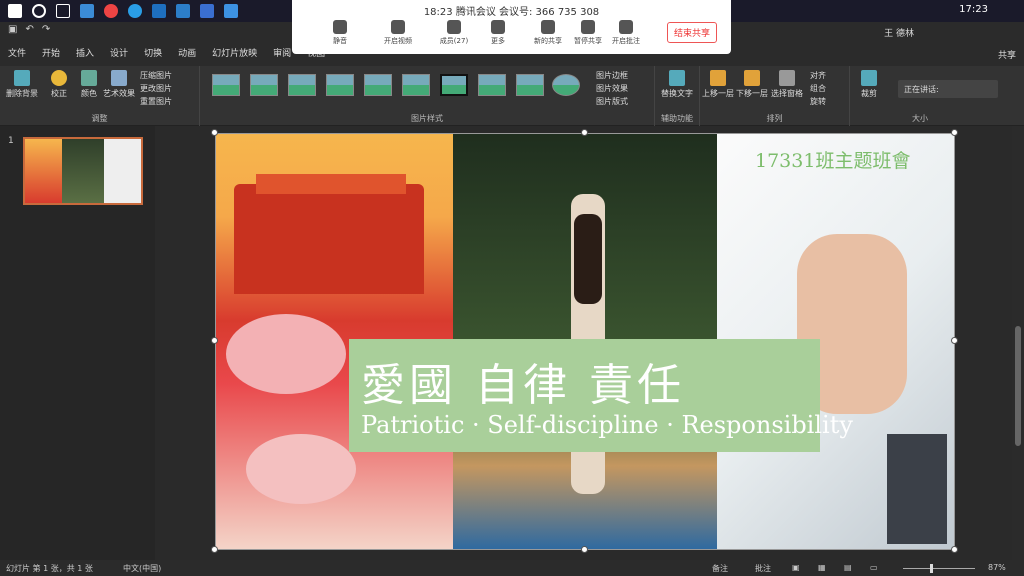 The image size is (1024, 576). I want to click on mute-button: 静音, so click(340, 33).